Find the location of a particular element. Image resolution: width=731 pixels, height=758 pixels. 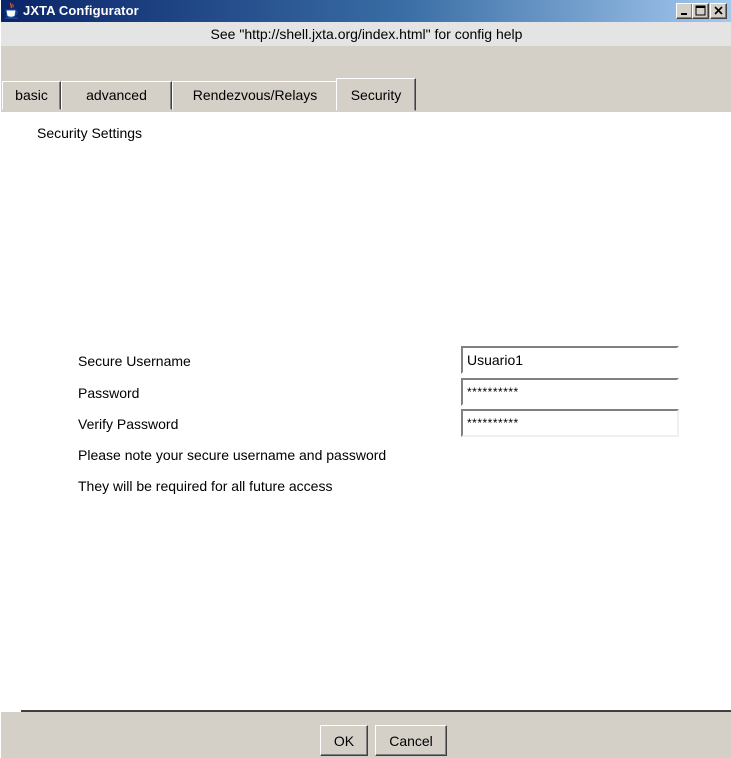

tab-security: Security is located at coordinates (376, 94).